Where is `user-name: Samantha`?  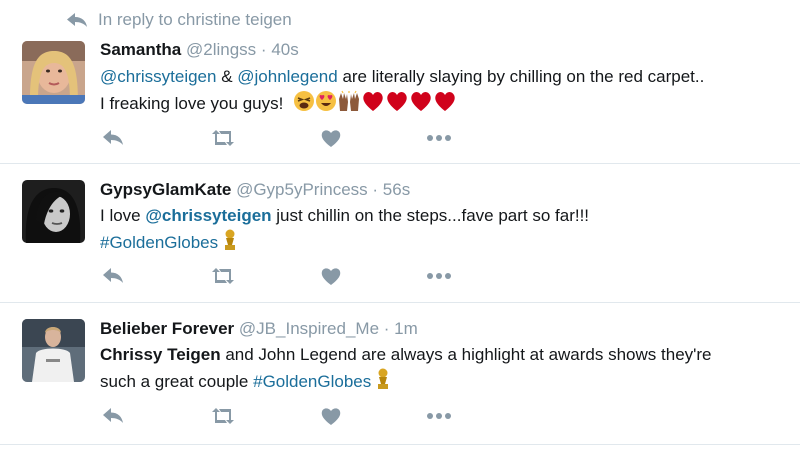
user-name: Samantha is located at coordinates (140, 49).